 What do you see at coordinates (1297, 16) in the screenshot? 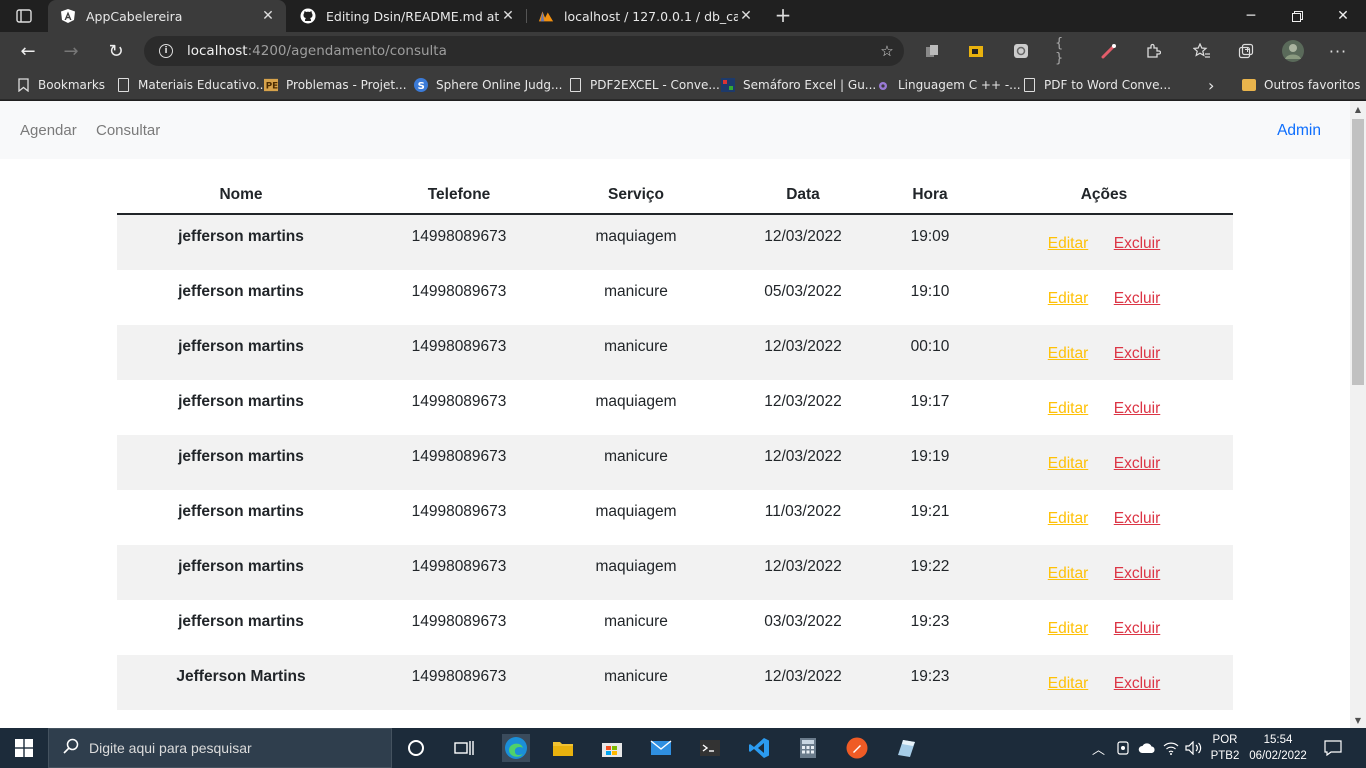
I see `restore-icon` at bounding box center [1297, 16].